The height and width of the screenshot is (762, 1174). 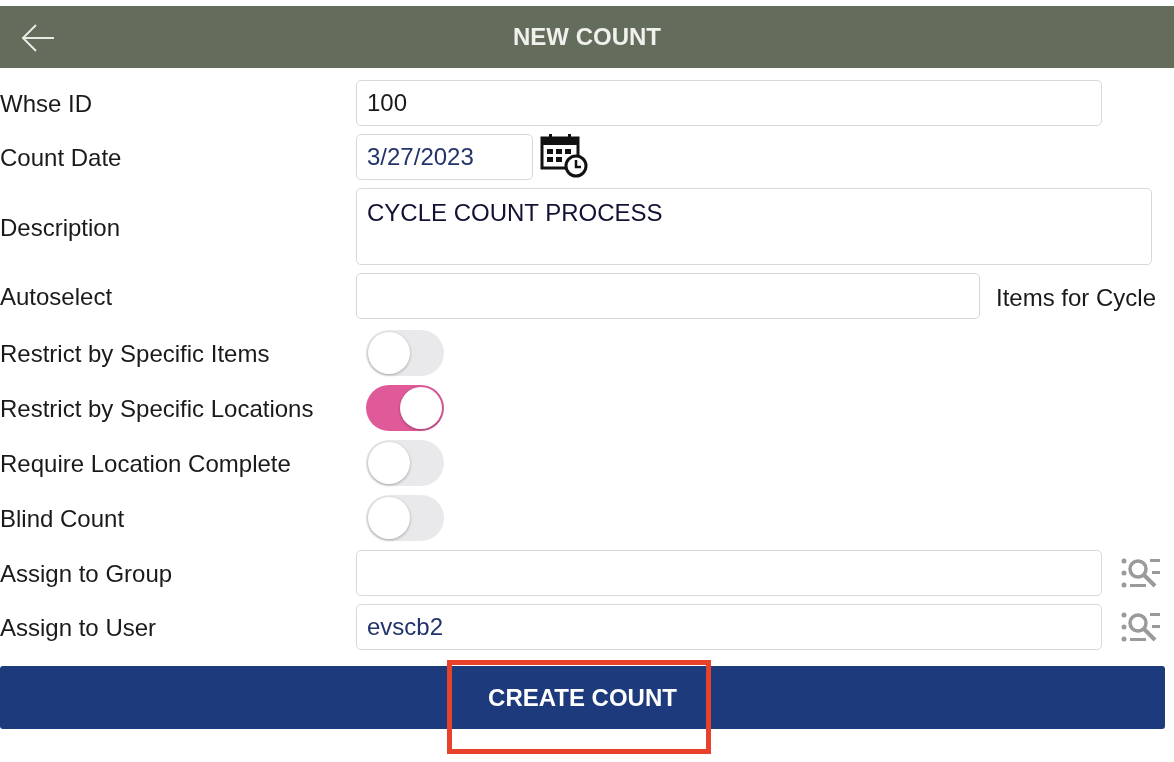 What do you see at coordinates (582, 697) in the screenshot?
I see `create-count-button: CREATE COUNT` at bounding box center [582, 697].